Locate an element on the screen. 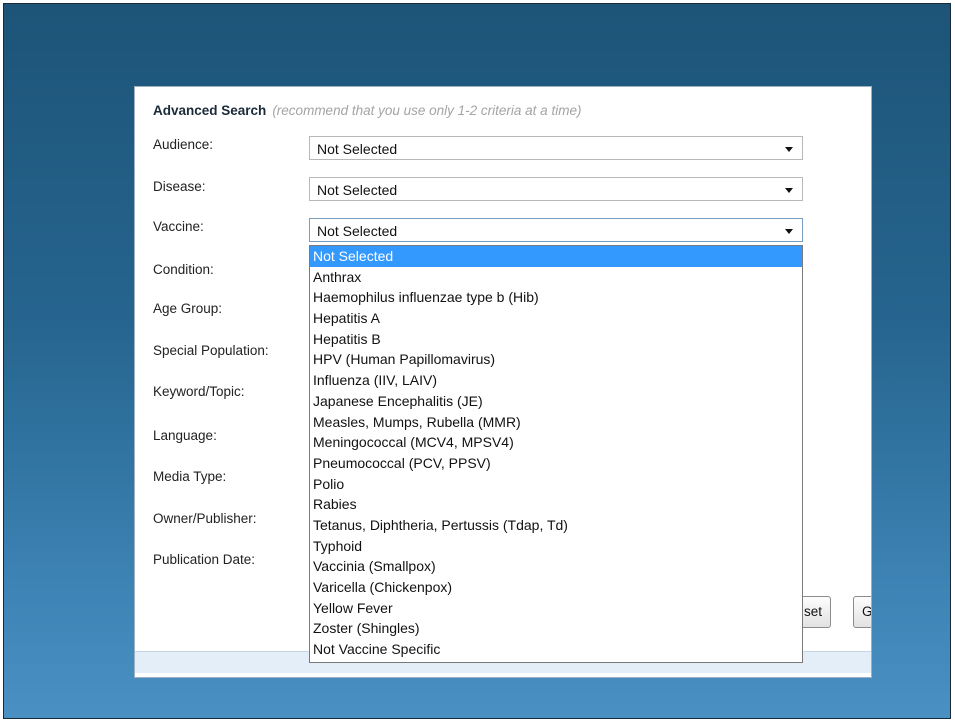  dropdown-option: Varicella (Chickenpox) is located at coordinates (556, 587).